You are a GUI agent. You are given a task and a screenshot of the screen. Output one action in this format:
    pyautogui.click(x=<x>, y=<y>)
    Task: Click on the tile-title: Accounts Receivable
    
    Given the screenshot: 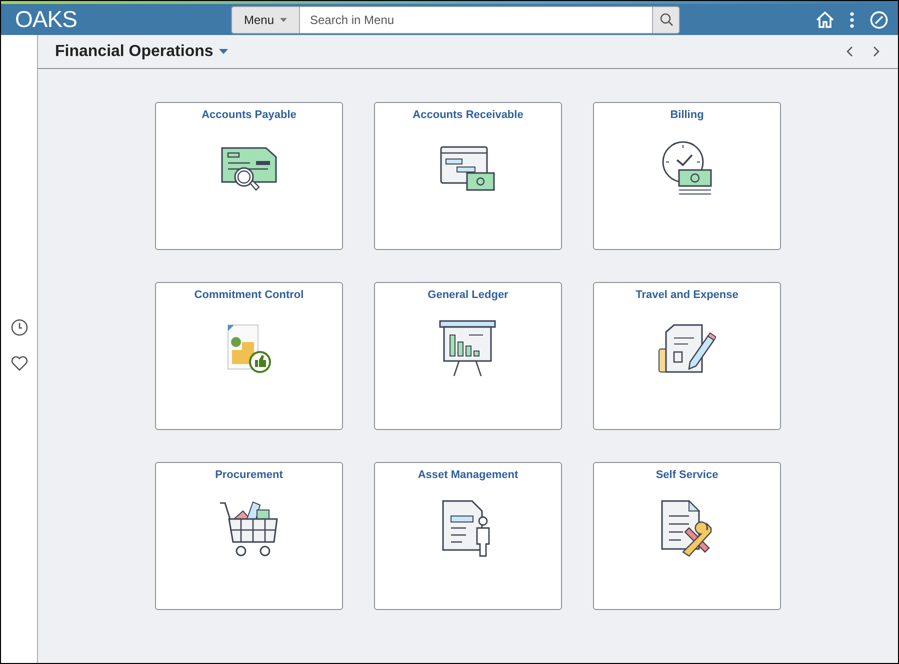 What is the action you would take?
    pyautogui.click(x=468, y=115)
    